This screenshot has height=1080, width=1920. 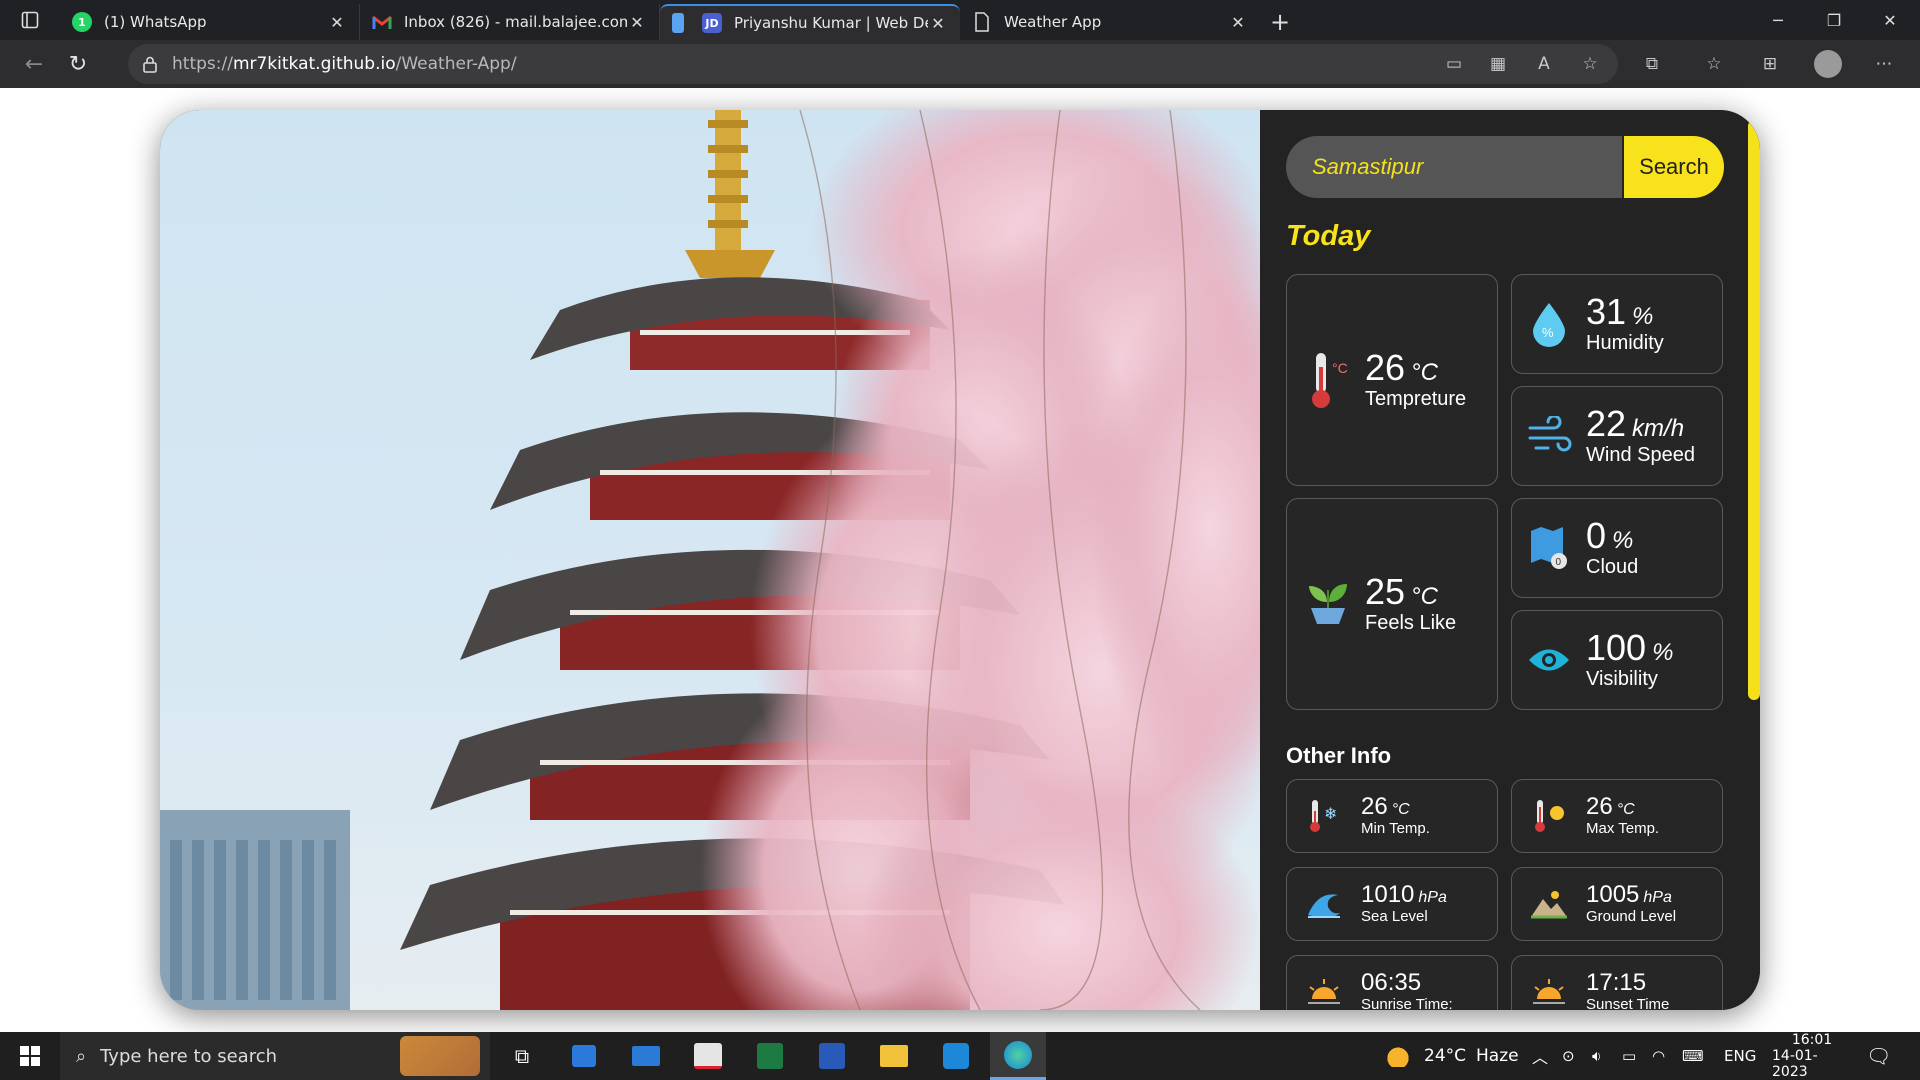 What do you see at coordinates (1890, 20) in the screenshot?
I see `close-window-button: ✕` at bounding box center [1890, 20].